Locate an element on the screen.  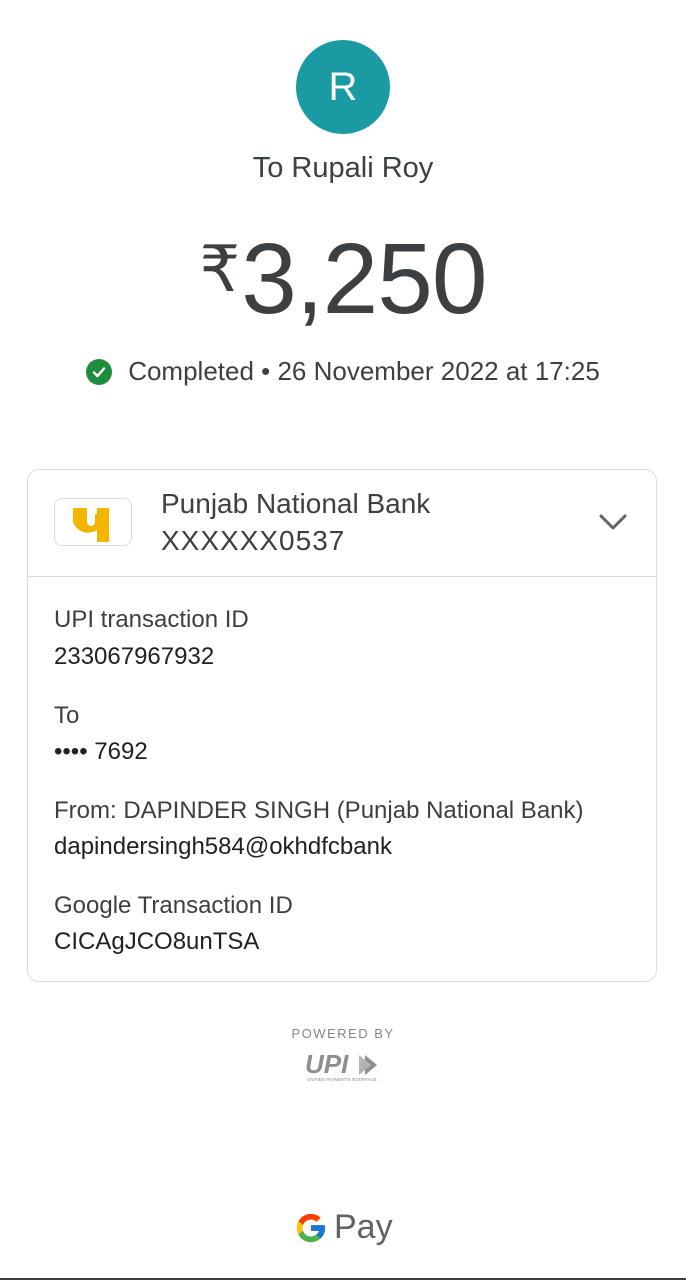
avatar: R is located at coordinates (343, 87).